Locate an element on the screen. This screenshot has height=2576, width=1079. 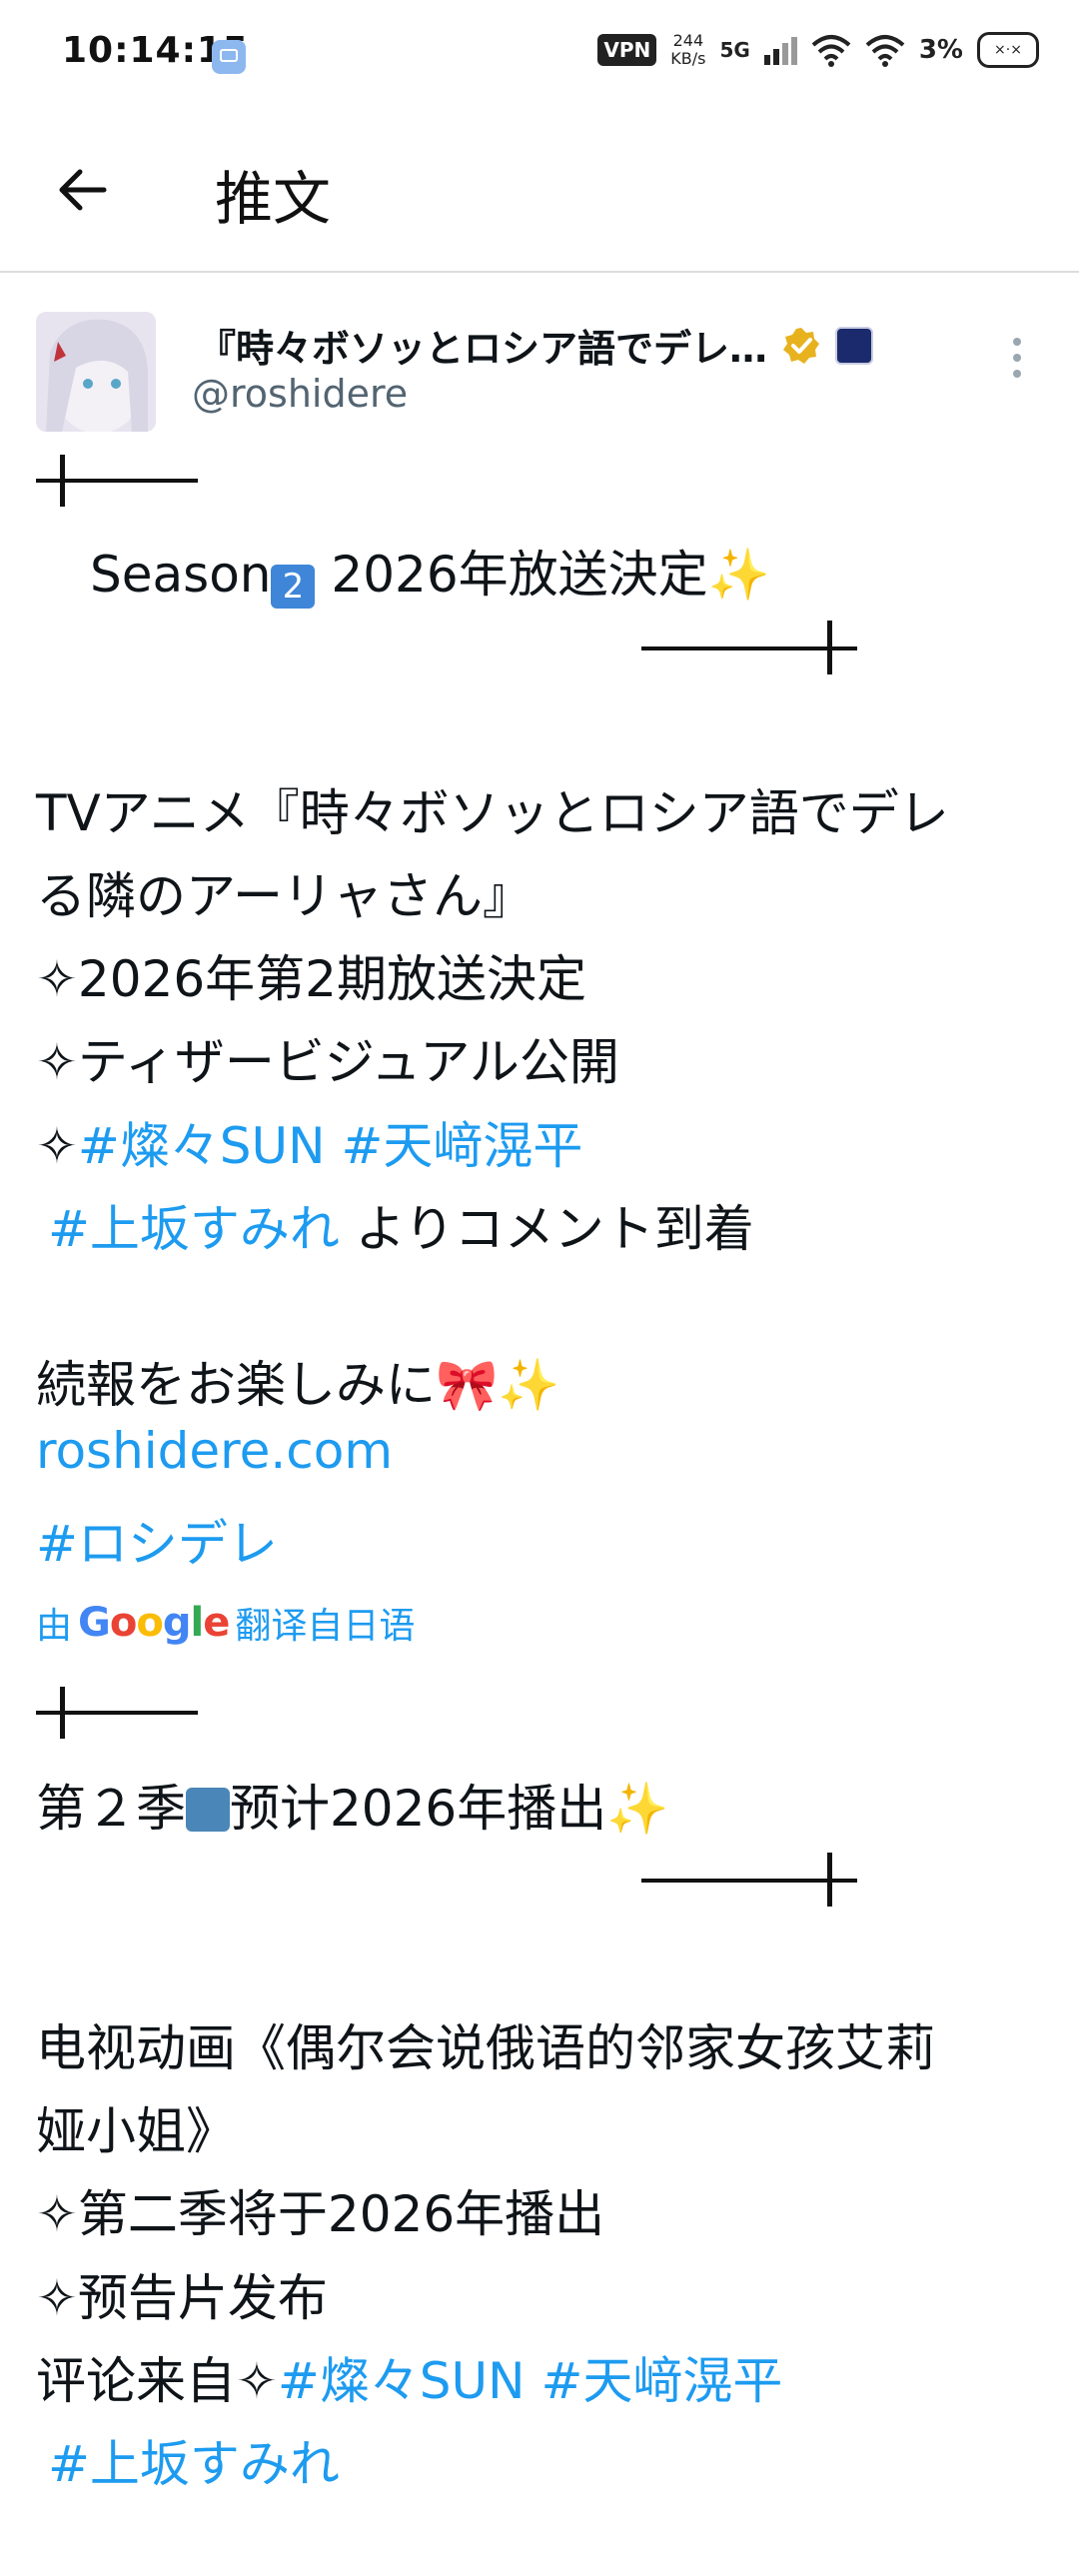
verified-badge-icon is located at coordinates (801, 345).